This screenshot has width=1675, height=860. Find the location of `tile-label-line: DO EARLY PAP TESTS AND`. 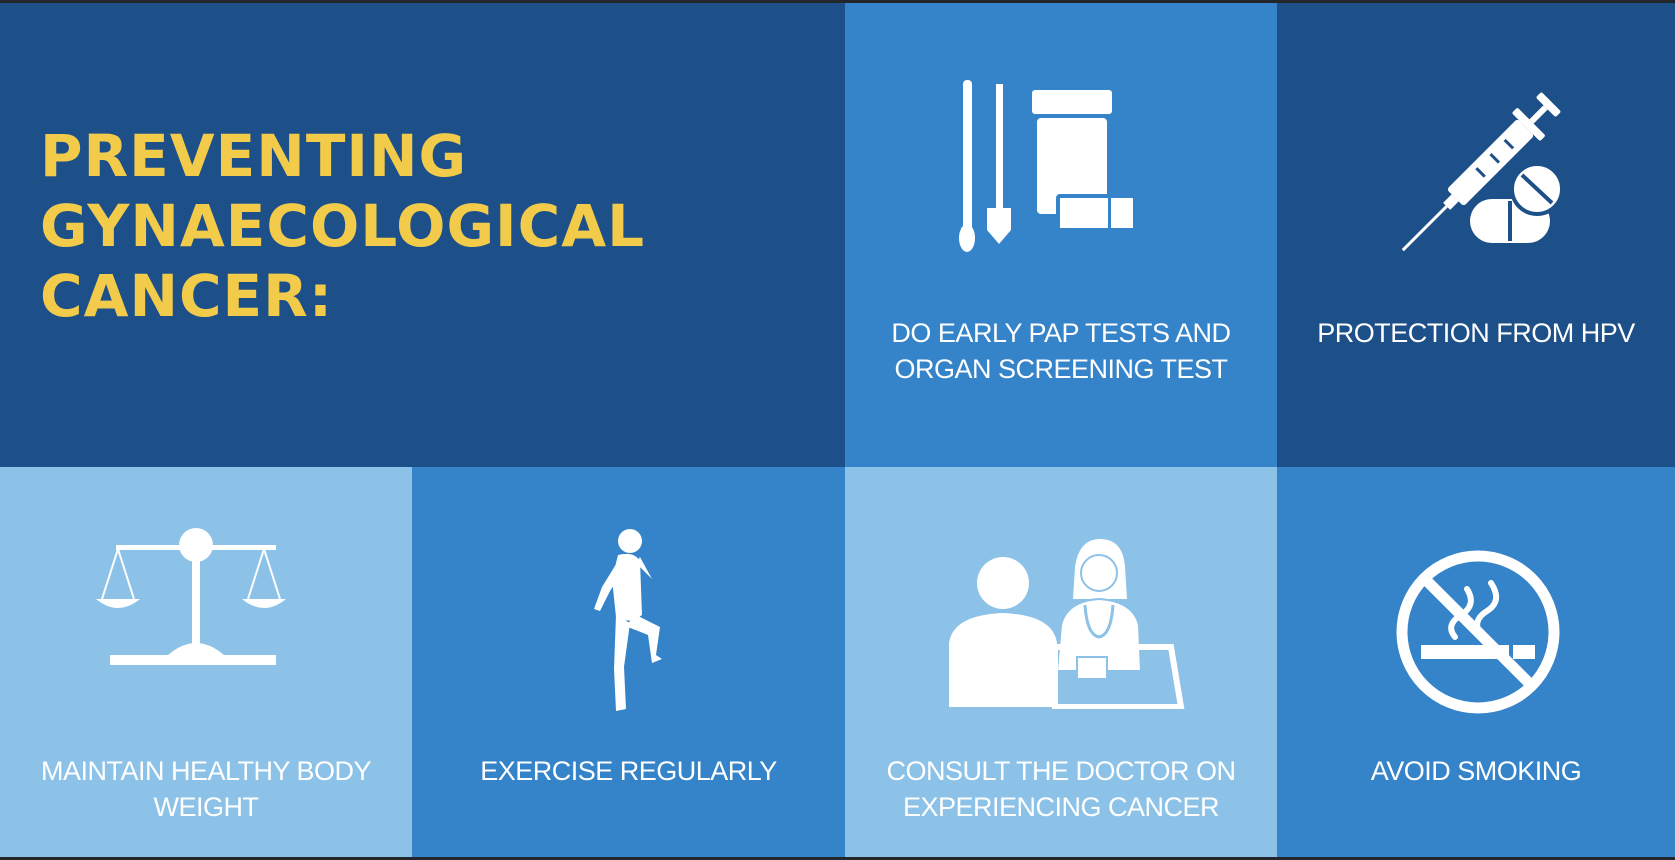

tile-label-line: DO EARLY PAP TESTS AND is located at coordinates (1061, 333).